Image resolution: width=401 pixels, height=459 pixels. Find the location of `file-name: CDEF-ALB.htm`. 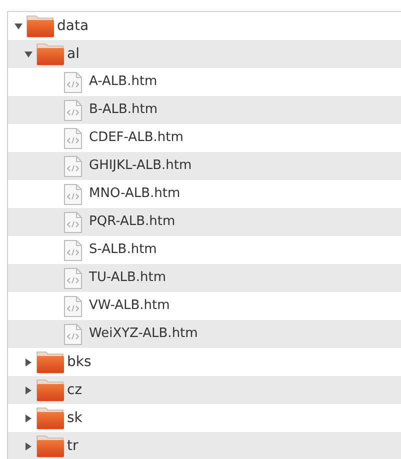

file-name: CDEF-ALB.htm is located at coordinates (136, 138).